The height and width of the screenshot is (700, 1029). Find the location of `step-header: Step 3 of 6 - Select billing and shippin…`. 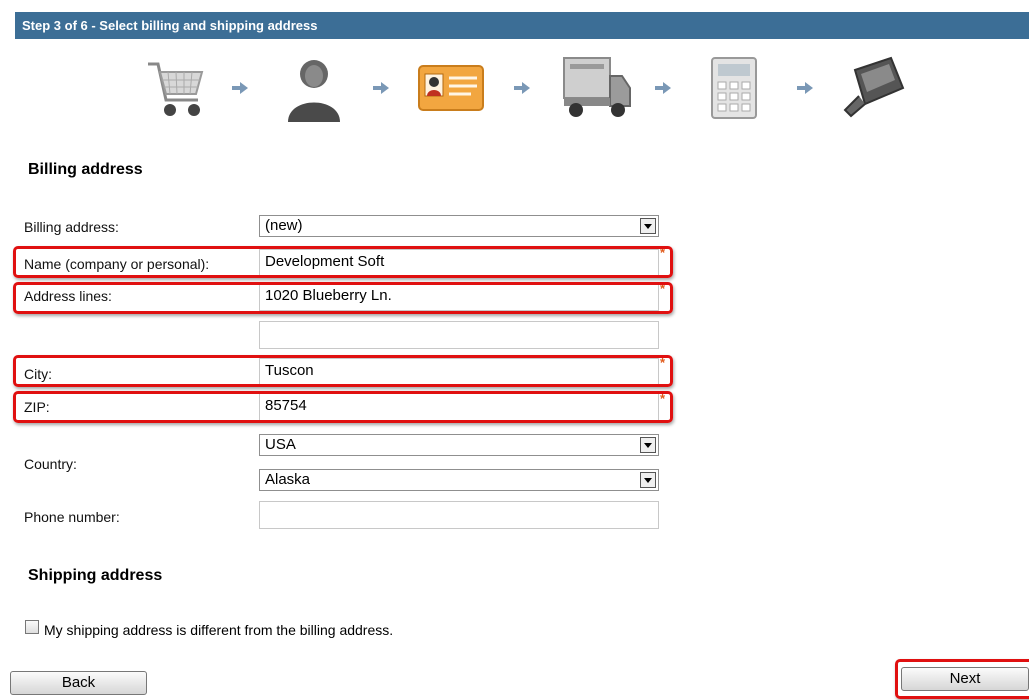

step-header: Step 3 of 6 - Select billing and shippin… is located at coordinates (522, 25).